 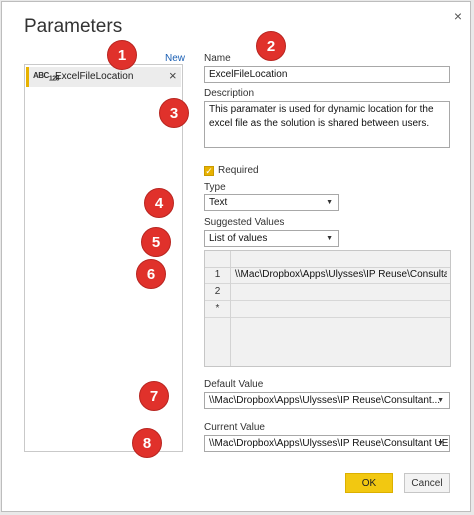 I want to click on ok-button: OK, so click(x=369, y=483).